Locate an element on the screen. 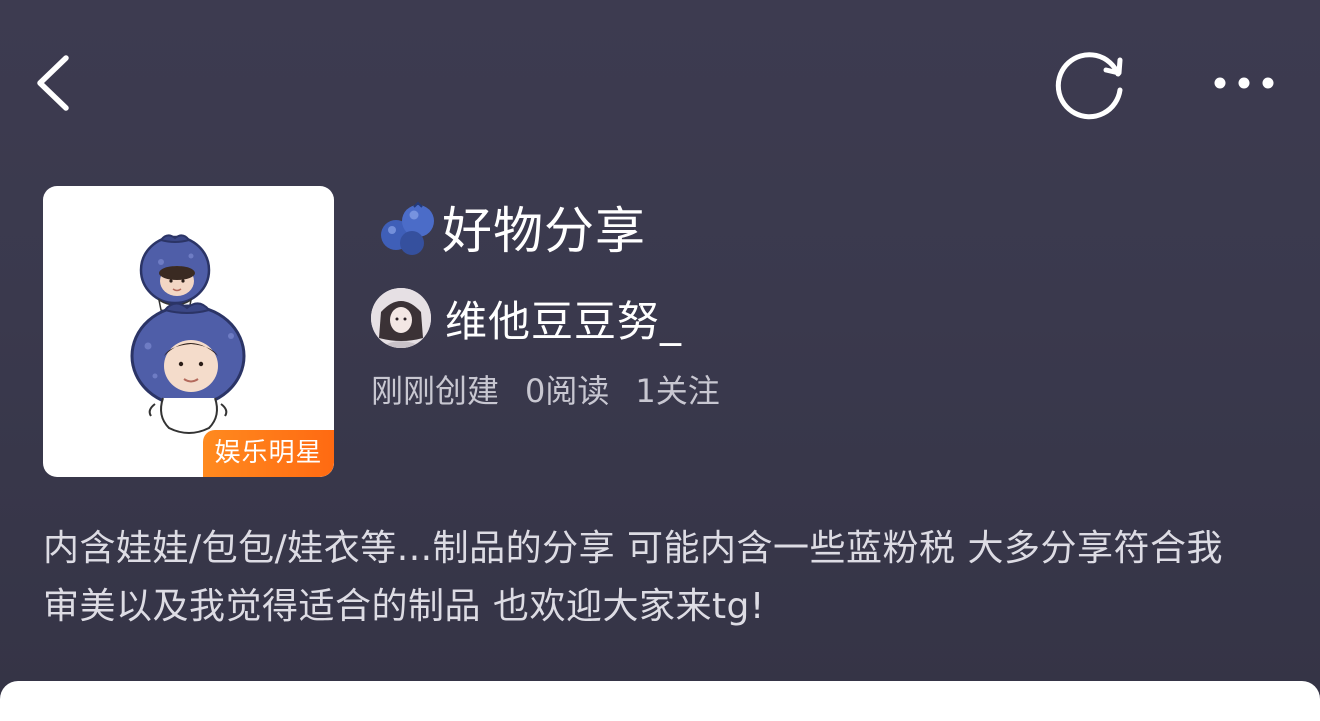 The image size is (1320, 721). author-link: 维他豆豆努_ is located at coordinates (526, 318).